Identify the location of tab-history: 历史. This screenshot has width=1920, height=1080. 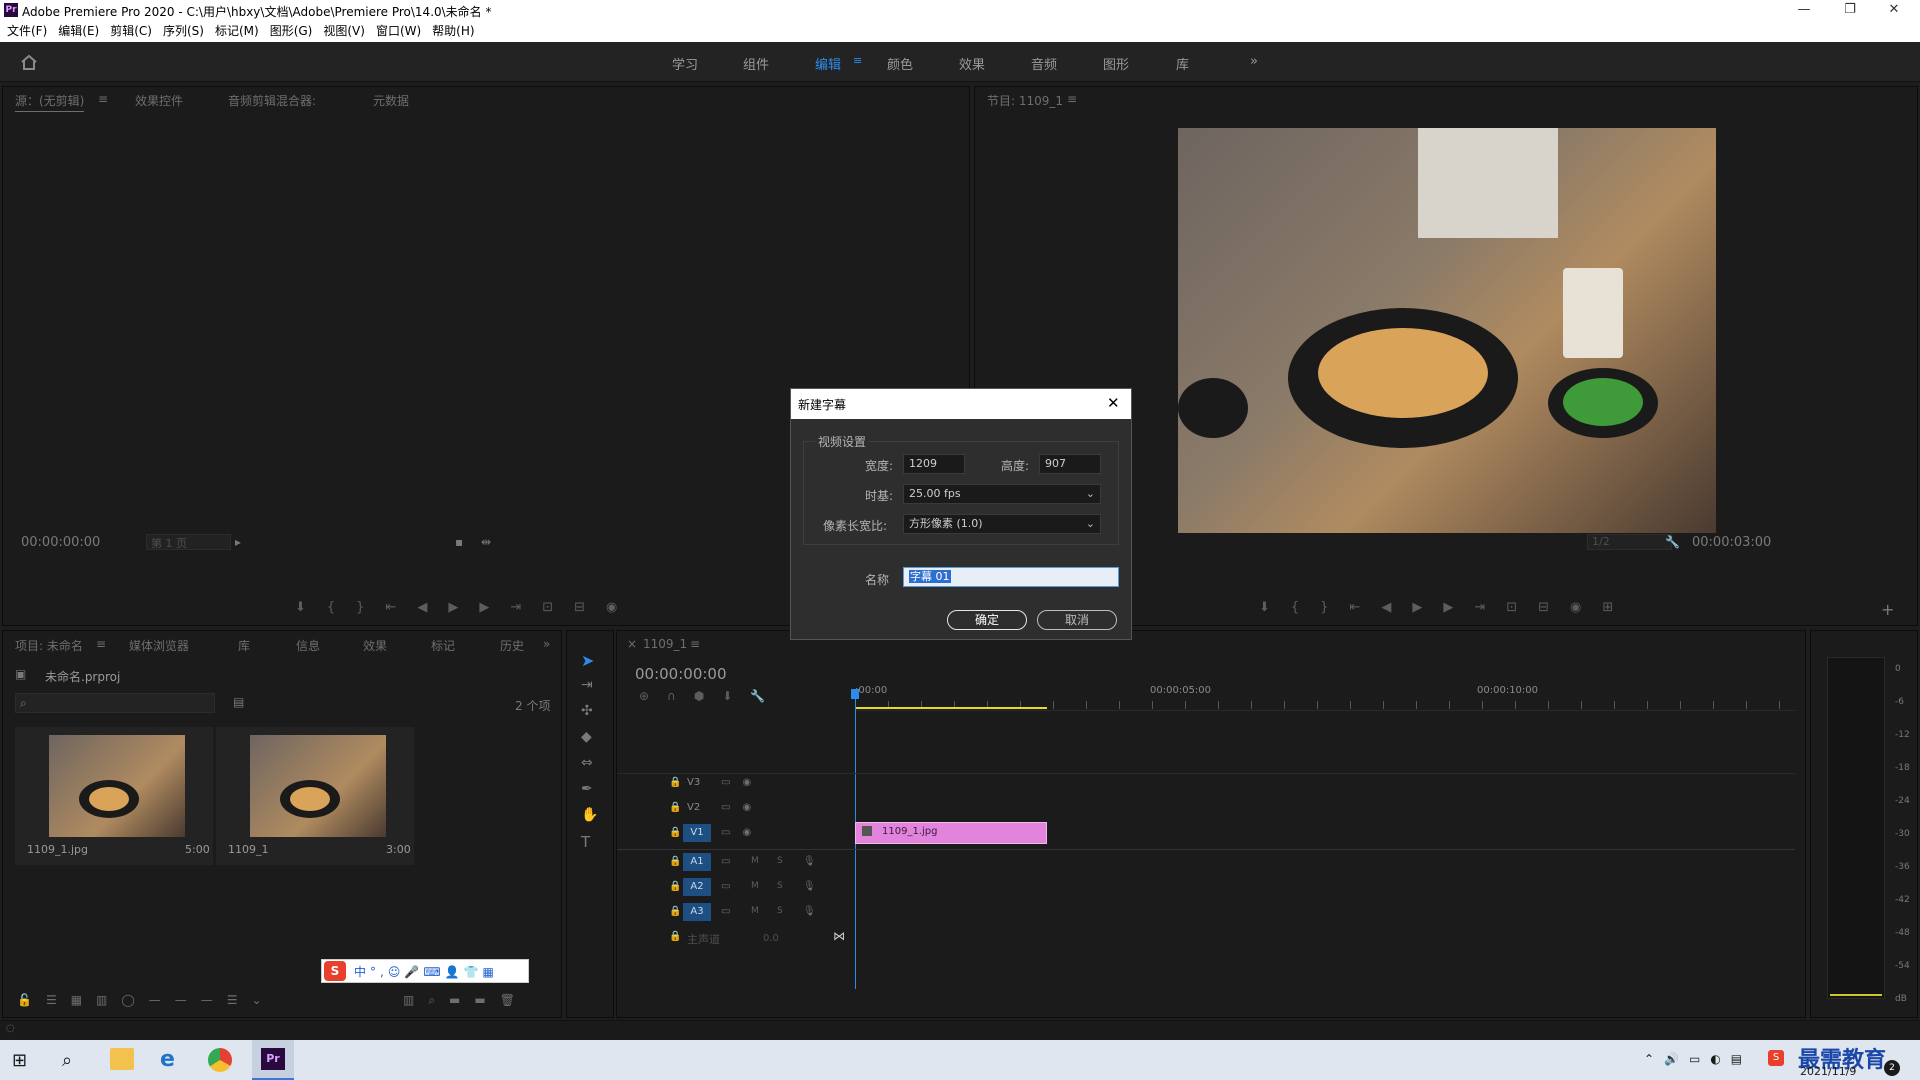
(512, 645).